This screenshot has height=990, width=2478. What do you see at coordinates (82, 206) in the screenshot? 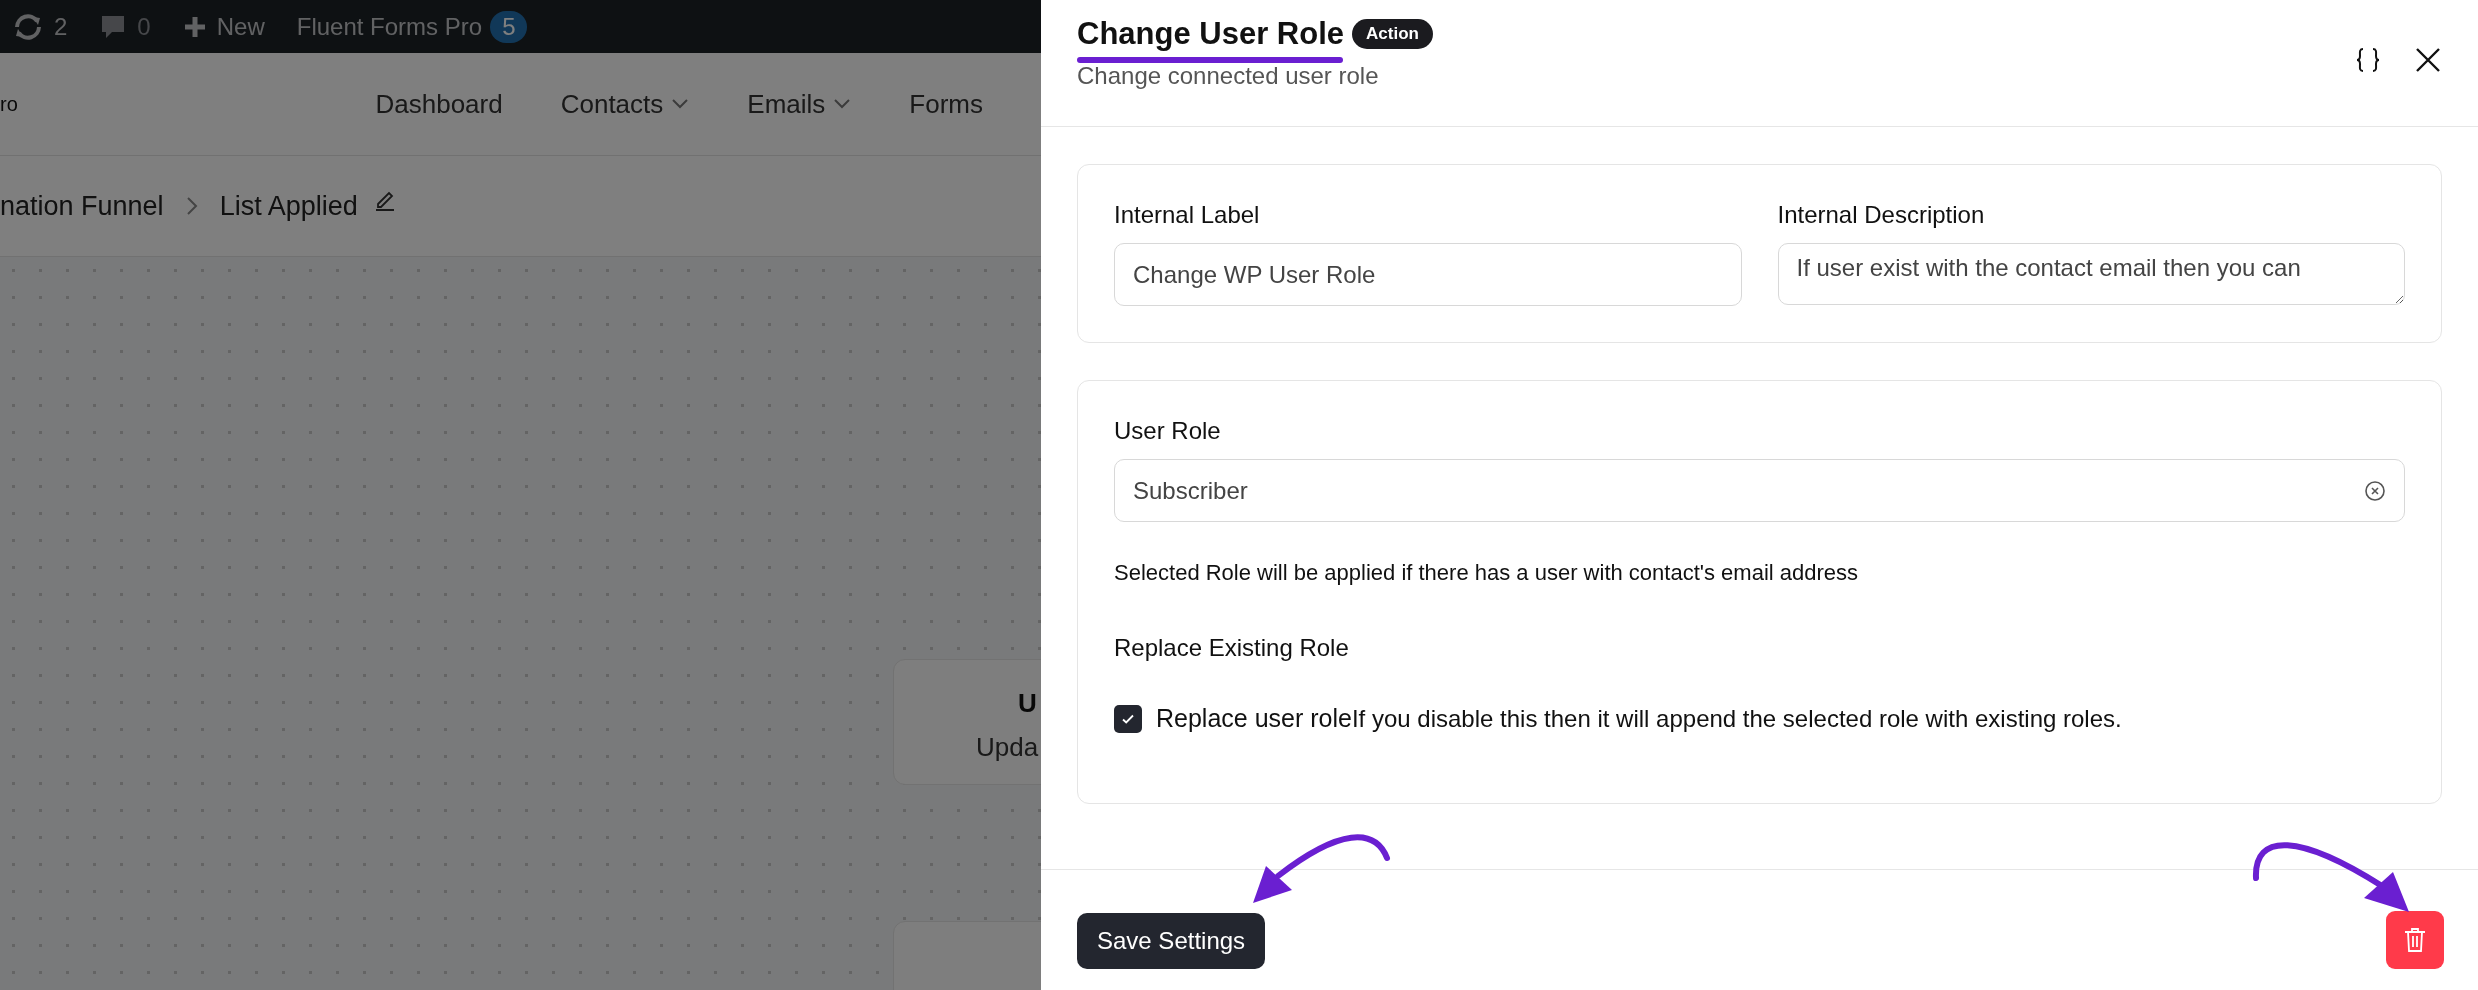
I see `breadcrumb-link: nation Funnel` at bounding box center [82, 206].